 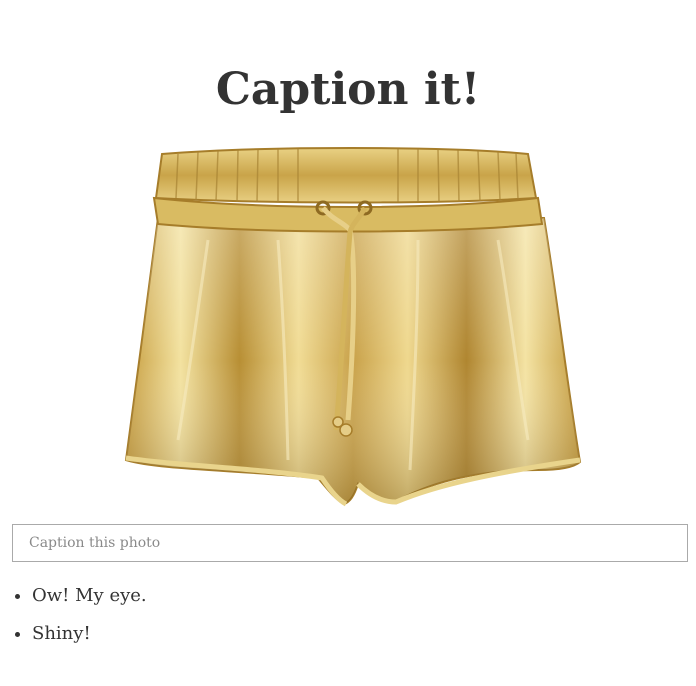 I want to click on caption-item: Shiny!, so click(x=89, y=637).